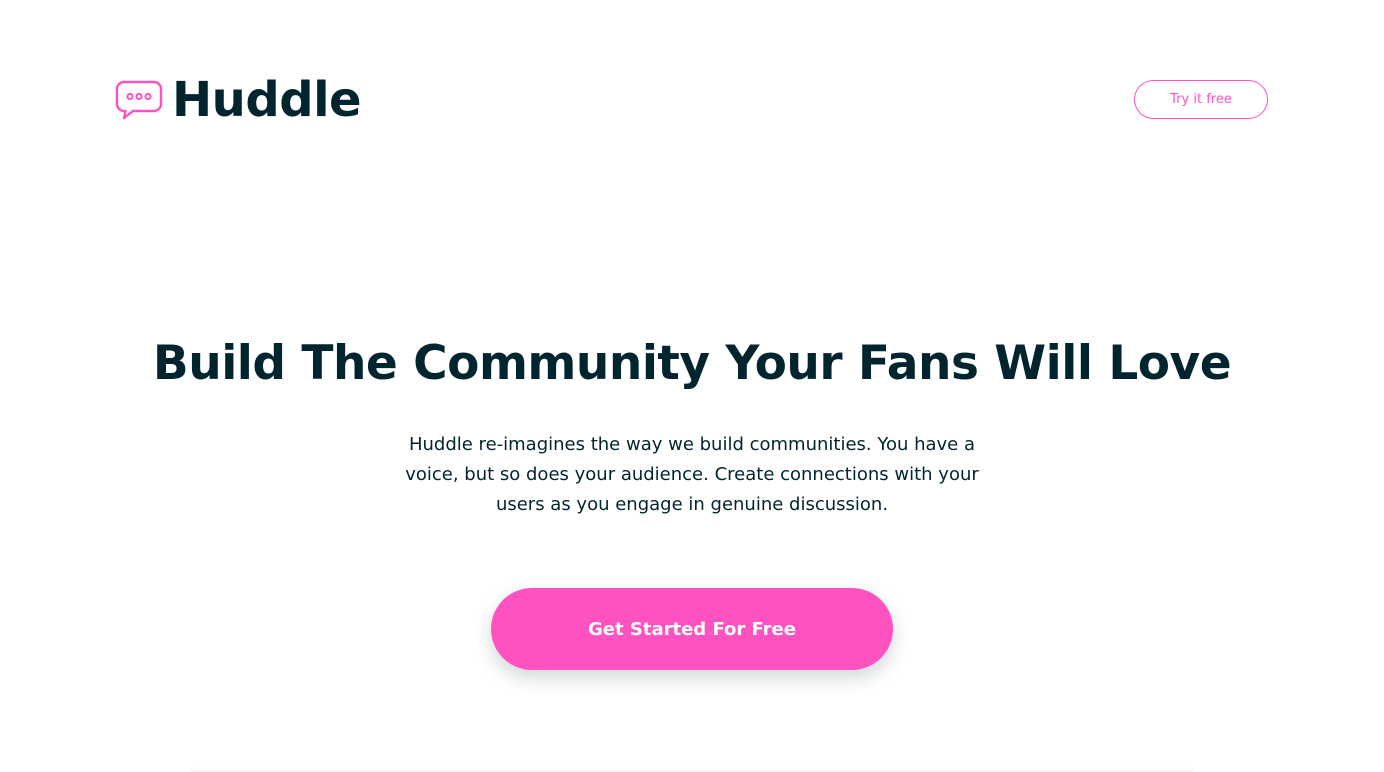  What do you see at coordinates (1201, 99) in the screenshot?
I see `try-it-free-button: Try it free` at bounding box center [1201, 99].